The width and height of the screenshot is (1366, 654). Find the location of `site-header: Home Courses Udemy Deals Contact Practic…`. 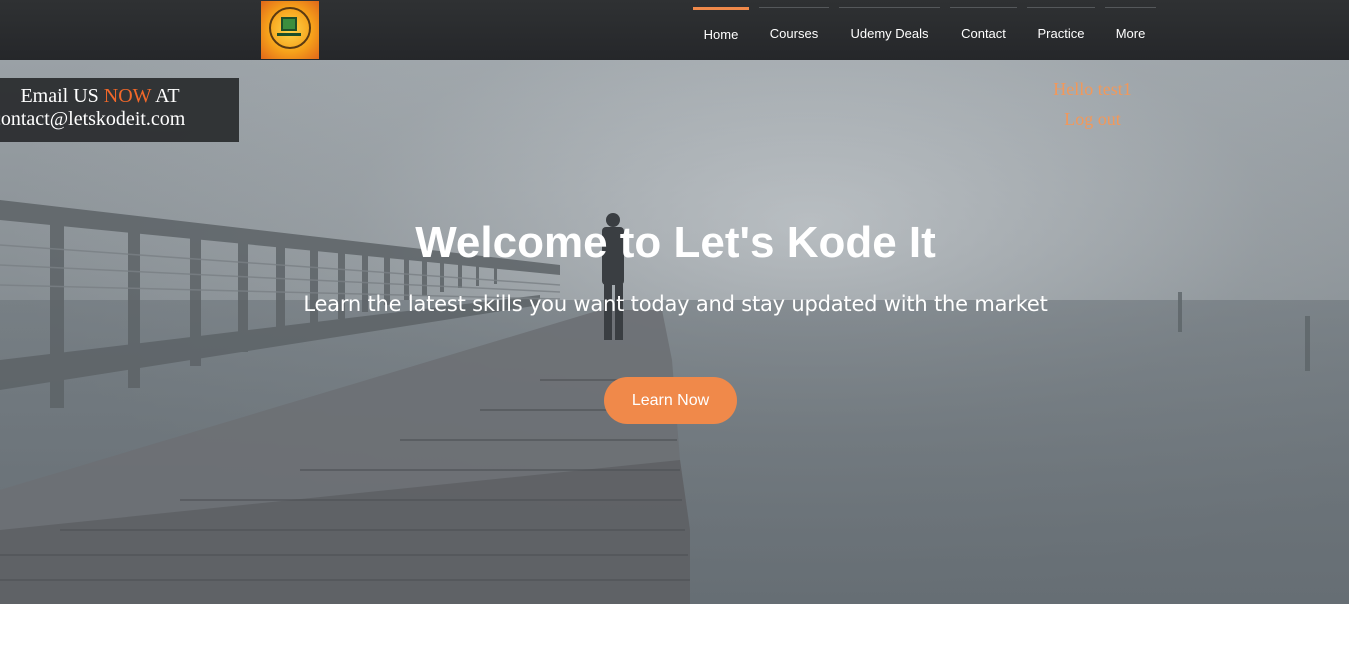

site-header: Home Courses Udemy Deals Contact Practic… is located at coordinates (683, 30).